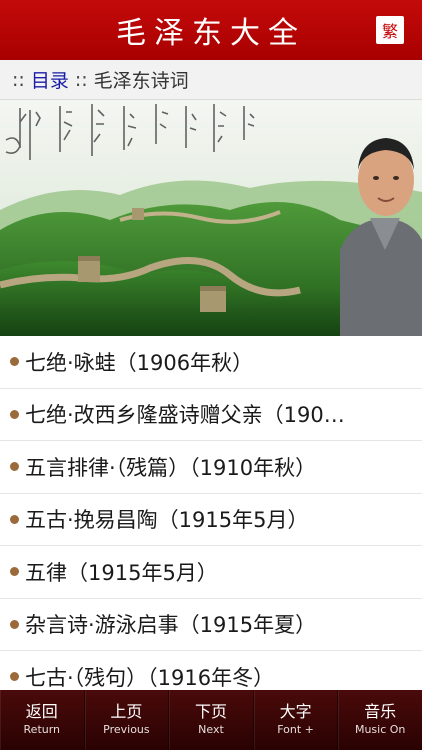 This screenshot has height=750, width=422. Describe the element at coordinates (167, 520) in the screenshot. I see `poem-title: 五古·挽易昌陶（1915年5月）` at that location.